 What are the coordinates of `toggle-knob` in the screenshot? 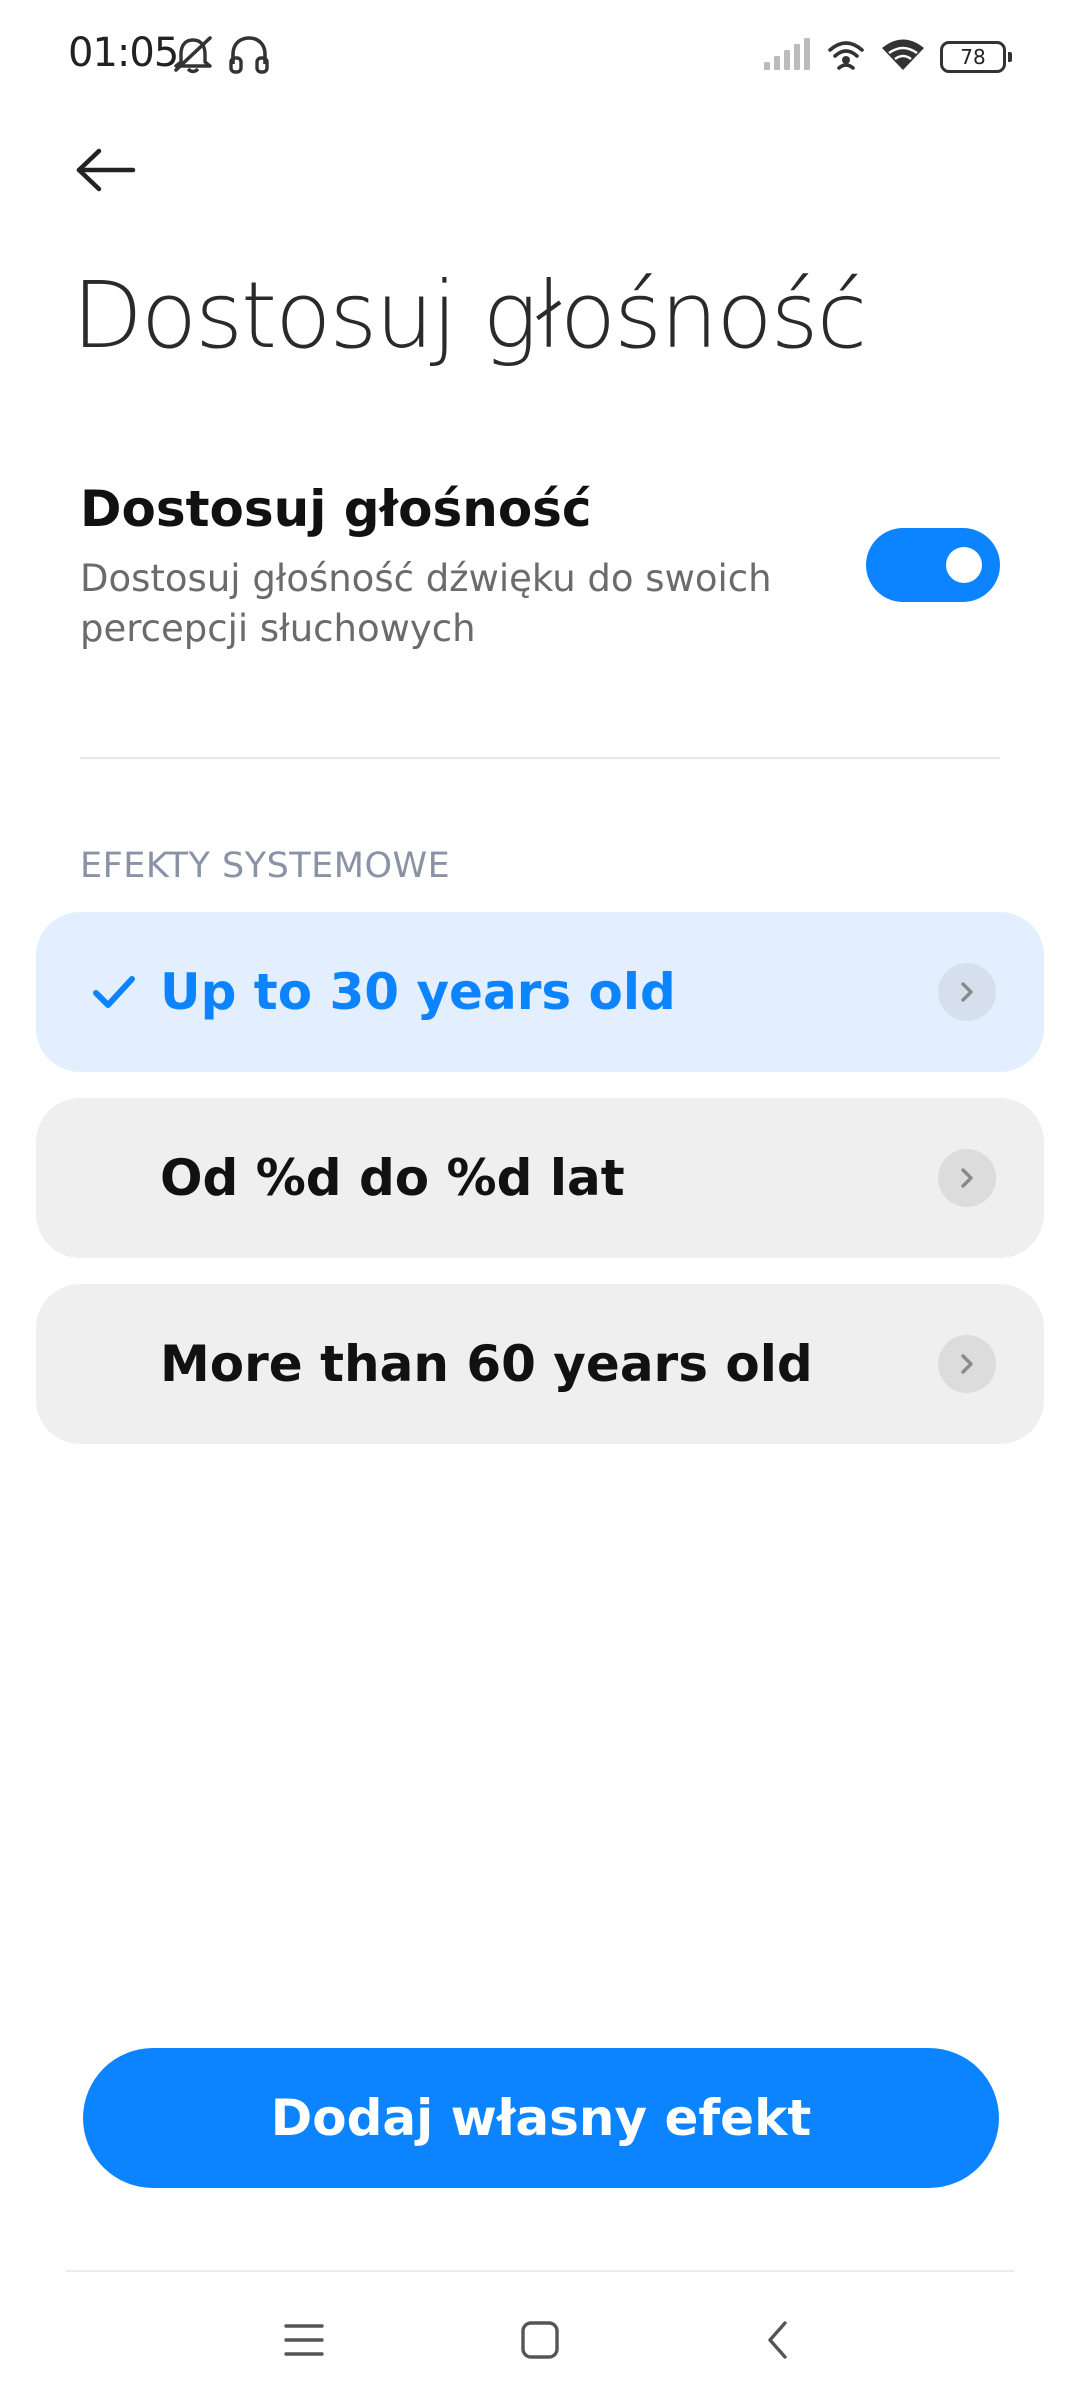 It's located at (964, 565).